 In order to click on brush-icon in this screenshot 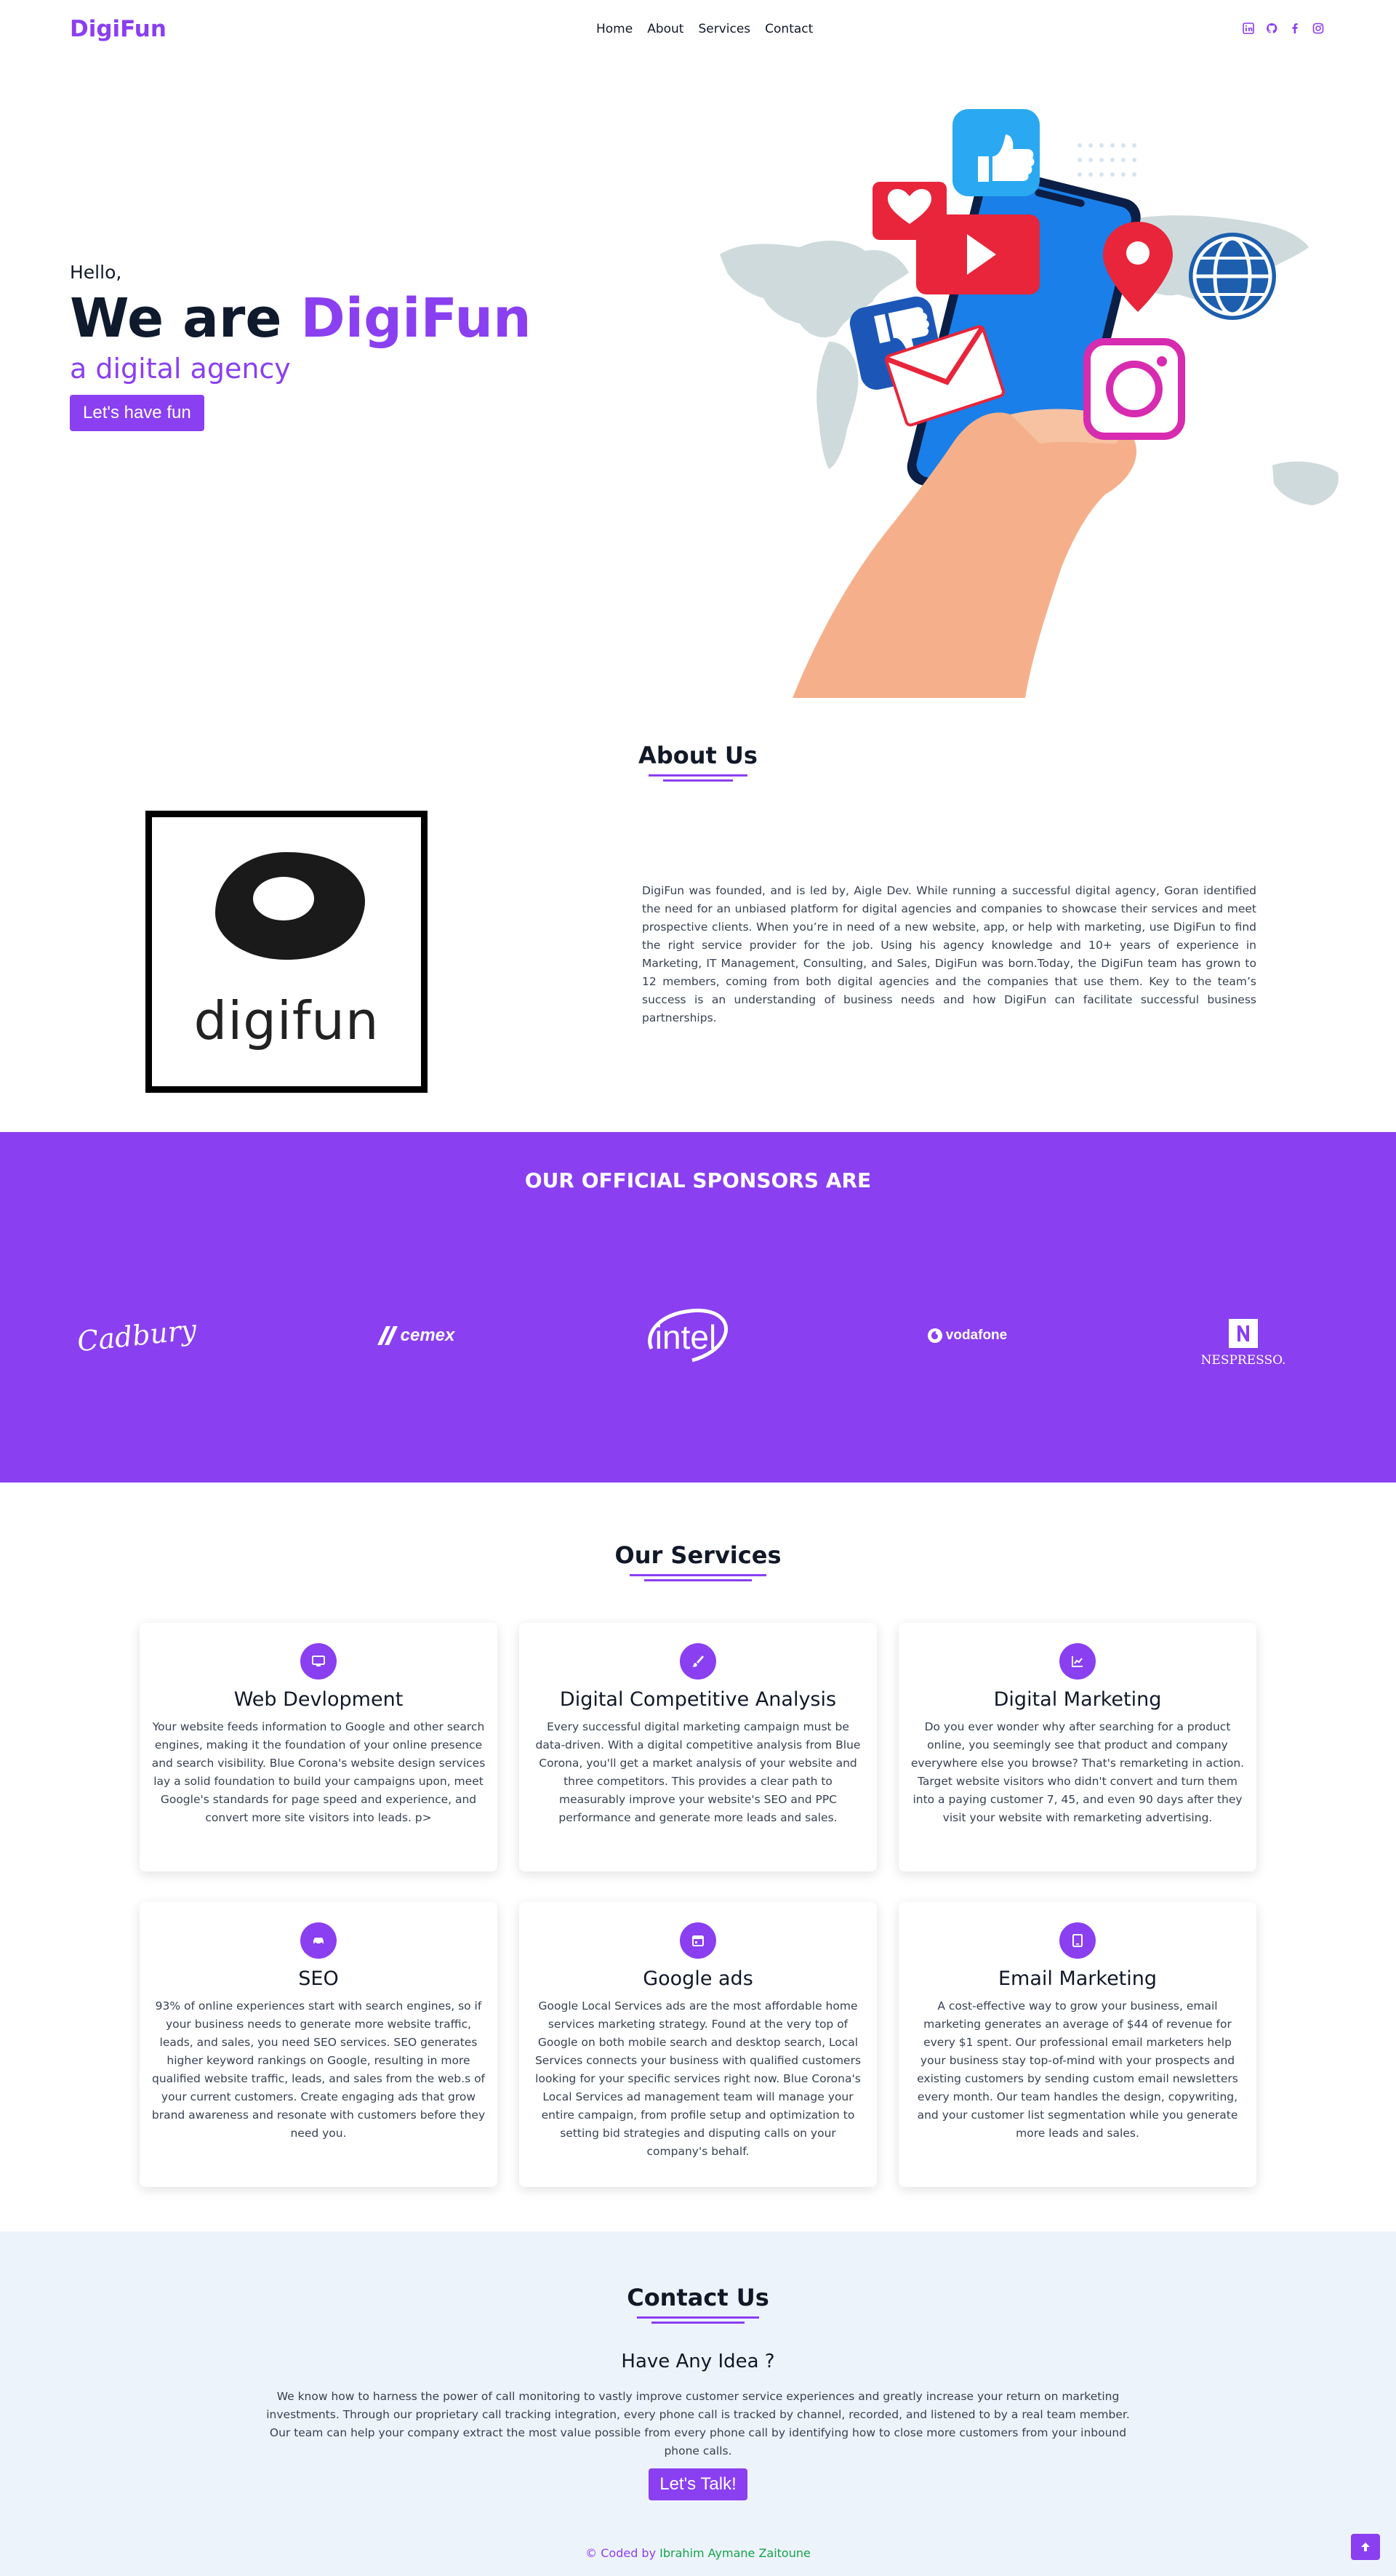, I will do `click(698, 1662)`.